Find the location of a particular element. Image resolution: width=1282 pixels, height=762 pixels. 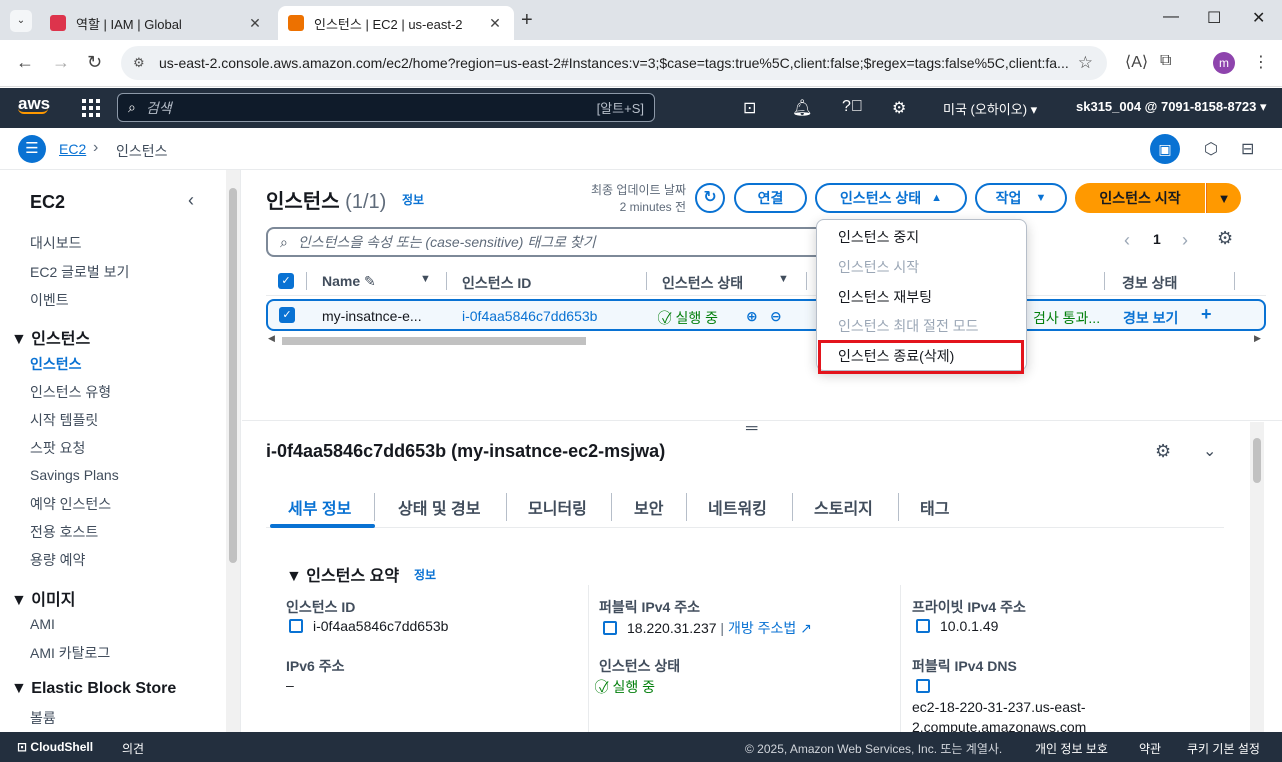

browser-tab-ec2: 인스턴스 | EC2 | us-east-2 ✕ is located at coordinates (396, 23).